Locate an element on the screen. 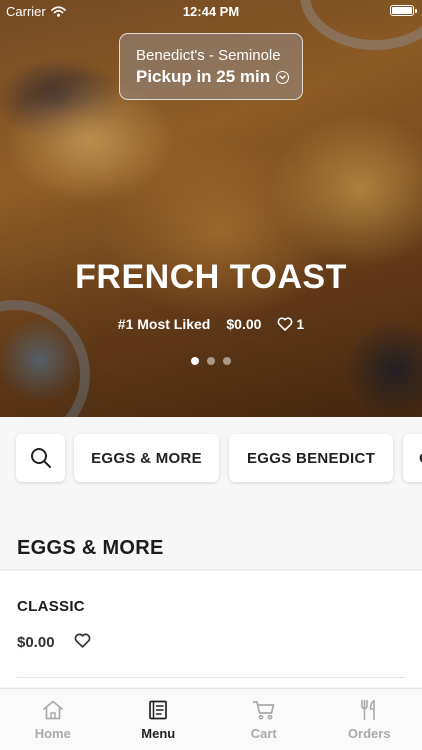 This screenshot has width=422, height=750. tab-orders: Orders is located at coordinates (369, 719).